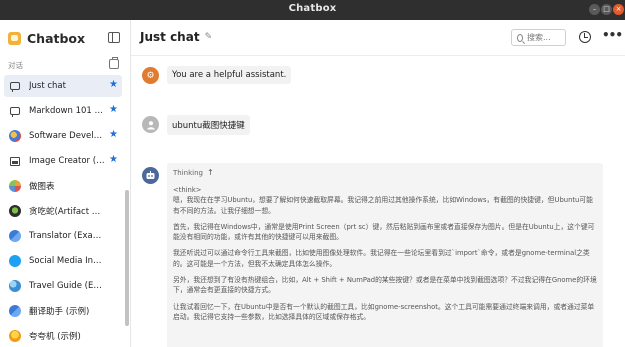 This screenshot has height=347, width=625. What do you see at coordinates (378, 55) in the screenshot?
I see `header-divider` at bounding box center [378, 55].